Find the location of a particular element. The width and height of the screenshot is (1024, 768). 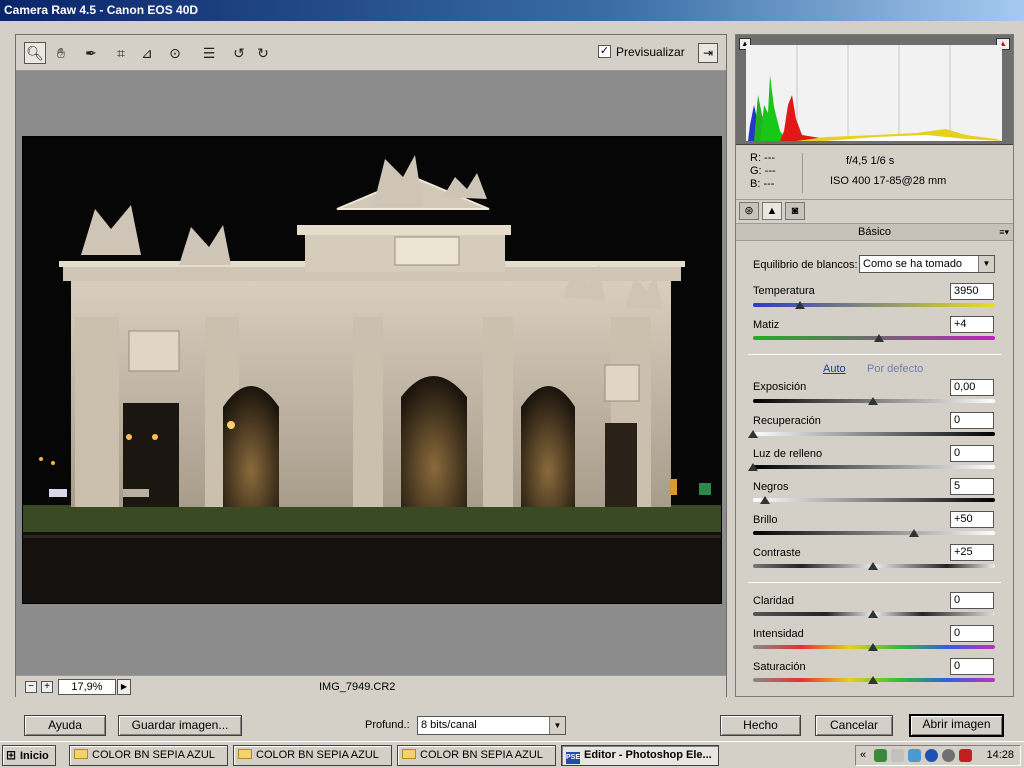

temperature-input: 3950 is located at coordinates (972, 291).